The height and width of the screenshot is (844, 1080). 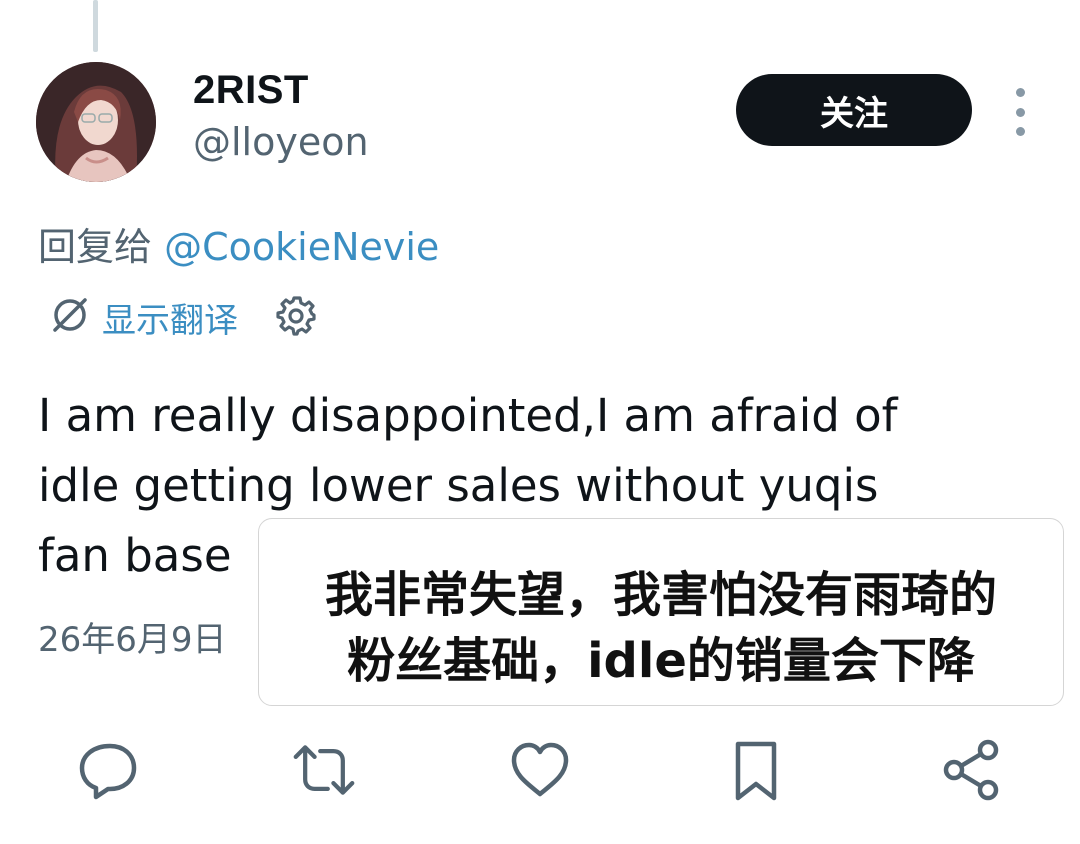 I want to click on avatar, so click(x=96, y=122).